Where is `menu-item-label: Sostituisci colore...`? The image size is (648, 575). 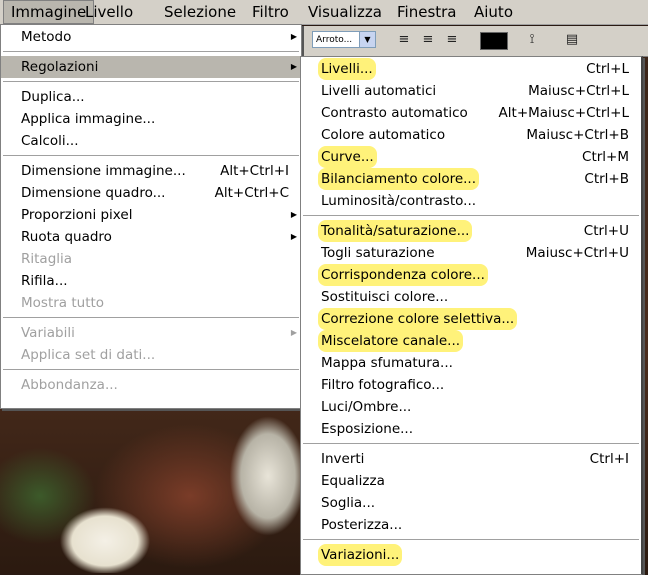 menu-item-label: Sostituisci colore... is located at coordinates (385, 297).